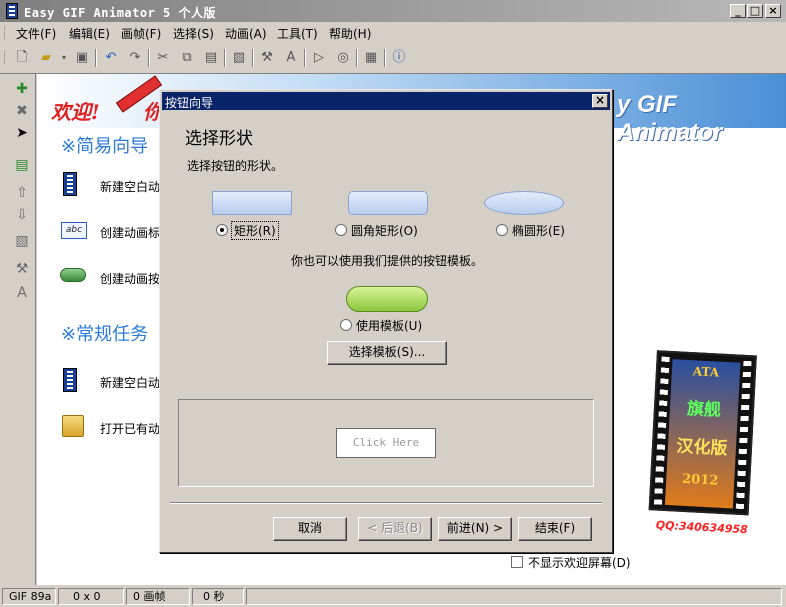 This screenshot has height=607, width=786. I want to click on close-button: ×, so click(773, 11).